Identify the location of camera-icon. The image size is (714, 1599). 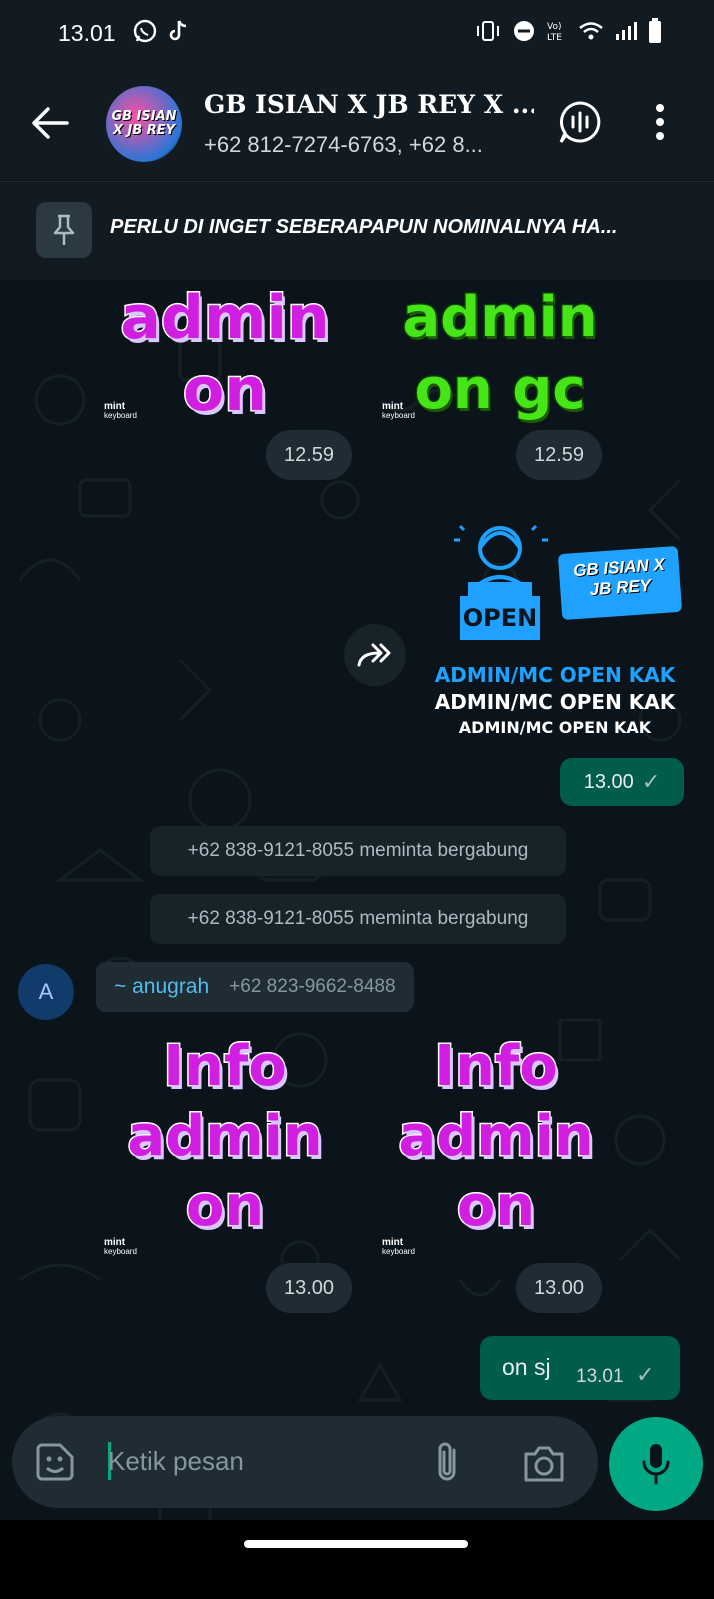
(544, 1464).